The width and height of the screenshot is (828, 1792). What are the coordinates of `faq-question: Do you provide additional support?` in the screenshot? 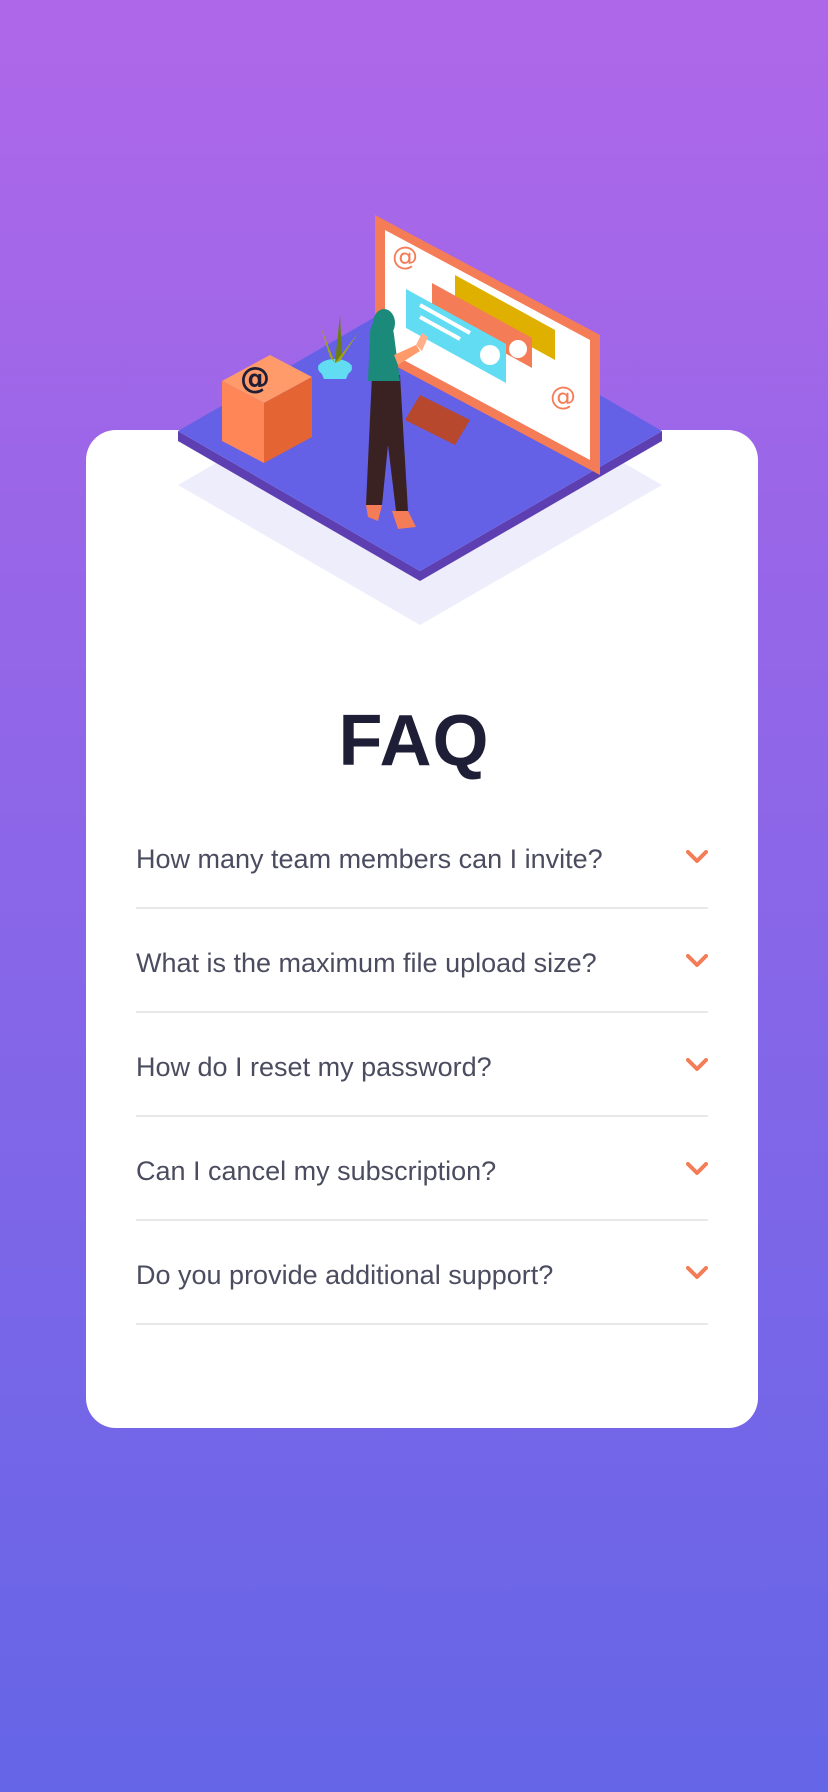 It's located at (345, 1275).